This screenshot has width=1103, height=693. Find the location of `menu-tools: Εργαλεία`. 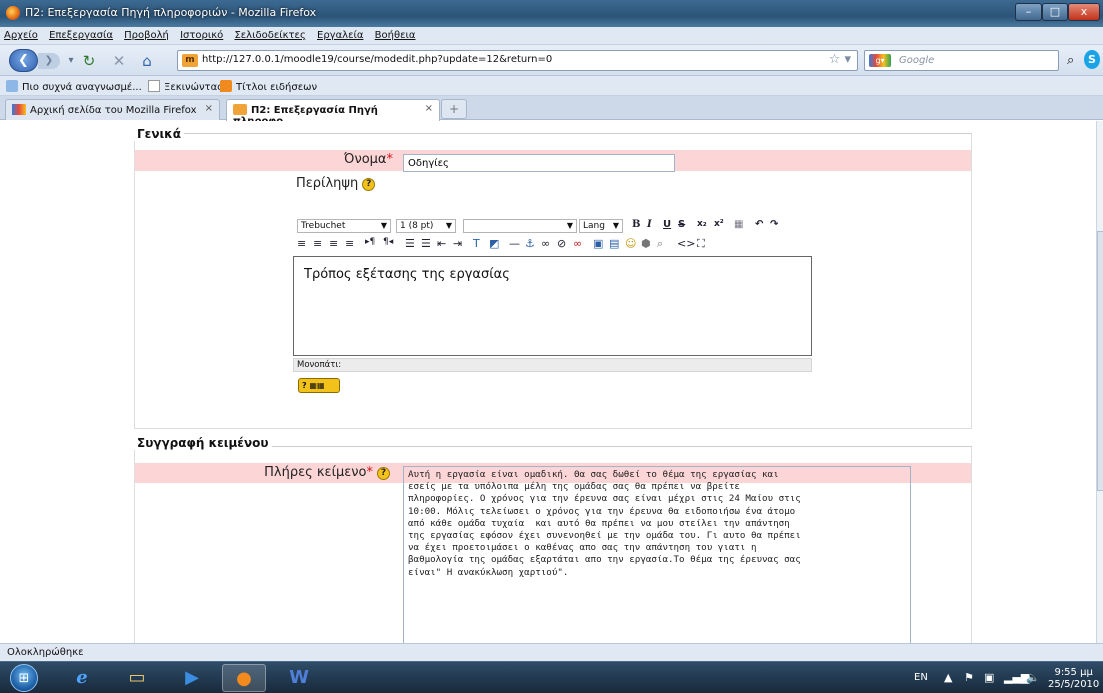

menu-tools: Εργαλεία is located at coordinates (340, 34).